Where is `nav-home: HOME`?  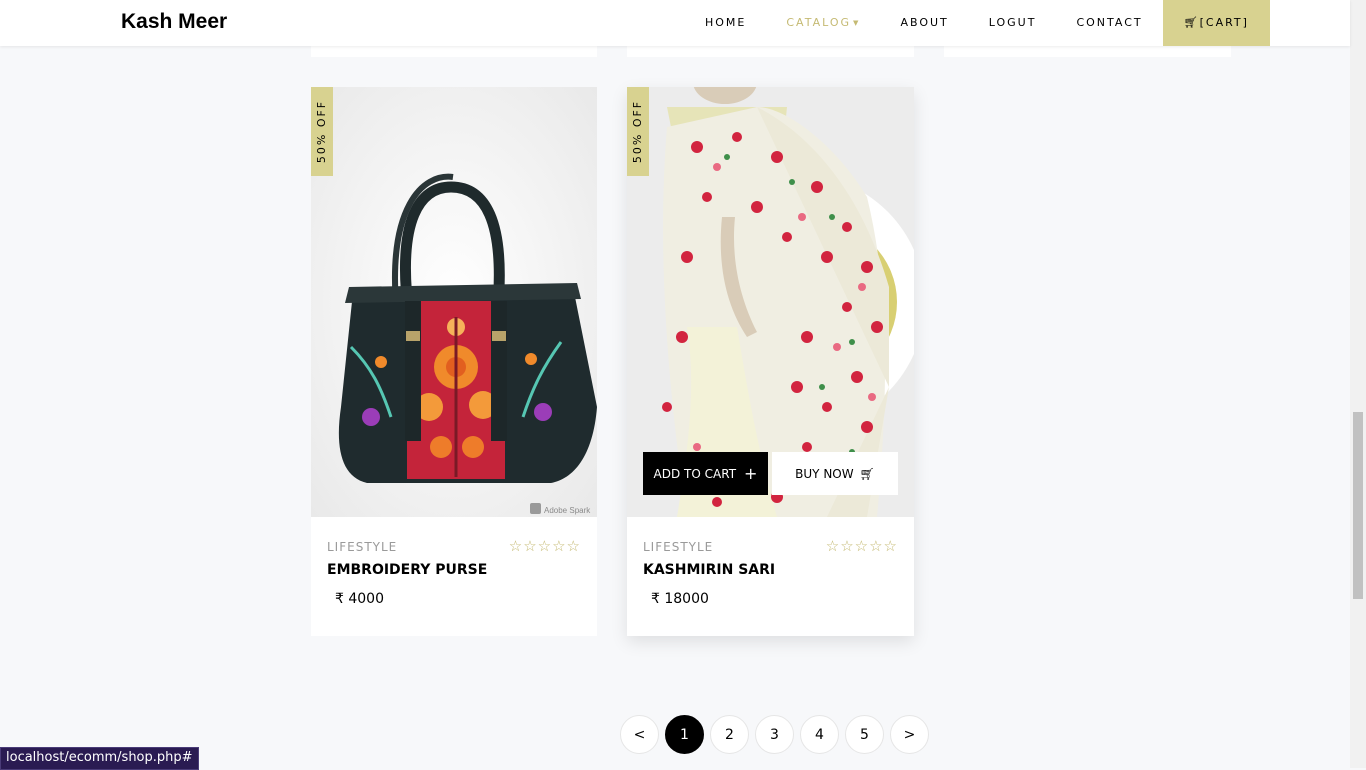
nav-home: HOME is located at coordinates (725, 23).